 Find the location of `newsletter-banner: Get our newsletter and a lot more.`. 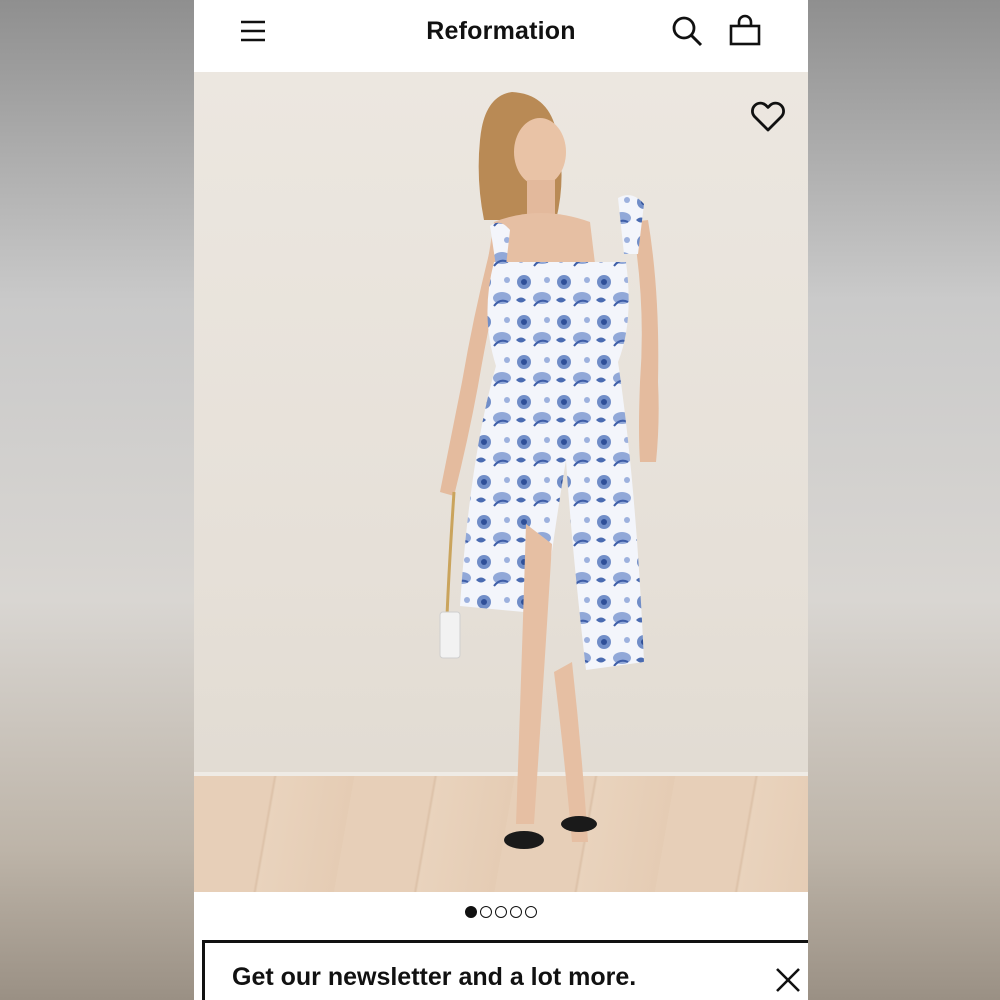

newsletter-banner: Get our newsletter and a lot more. is located at coordinates (505, 970).